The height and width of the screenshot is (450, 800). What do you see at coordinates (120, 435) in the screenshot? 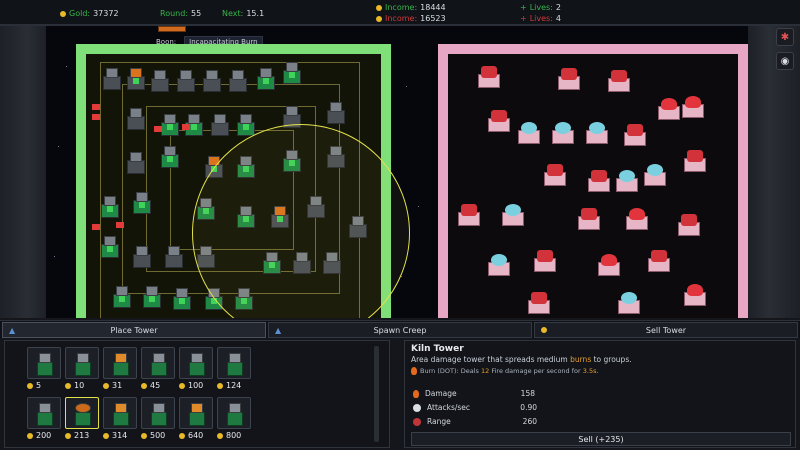
I see `shop-price: 314` at bounding box center [120, 435].